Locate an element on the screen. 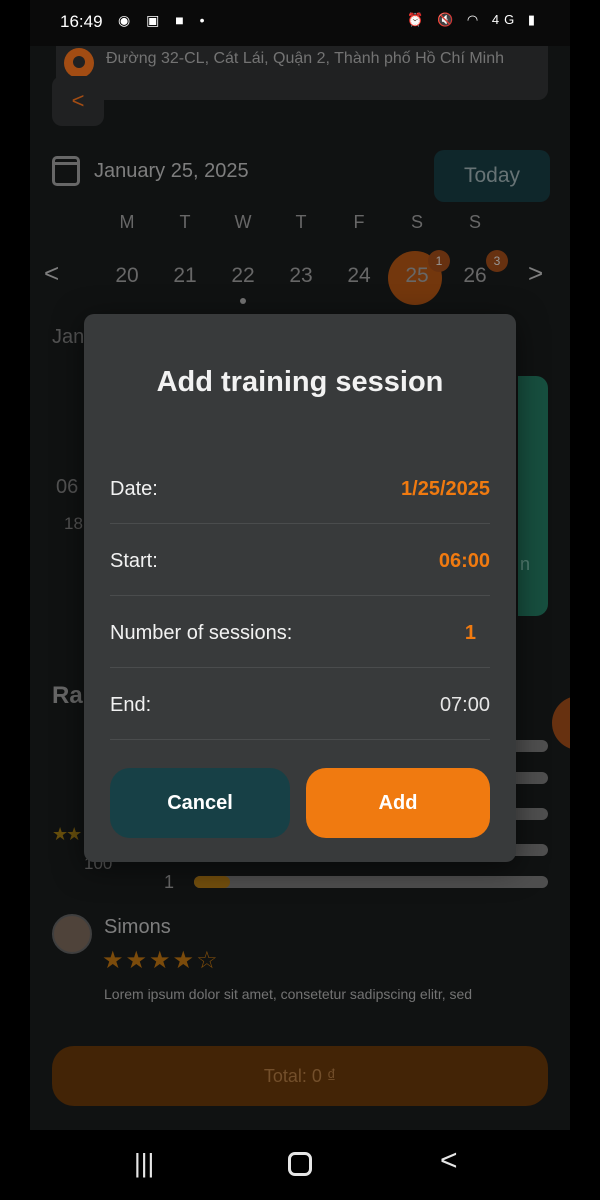 The image size is (600, 1200). start-label: Start: is located at coordinates (134, 561).